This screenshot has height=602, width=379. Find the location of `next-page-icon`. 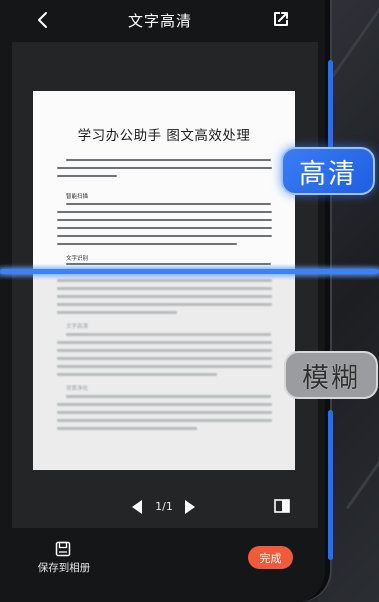

next-page-icon is located at coordinates (190, 507).